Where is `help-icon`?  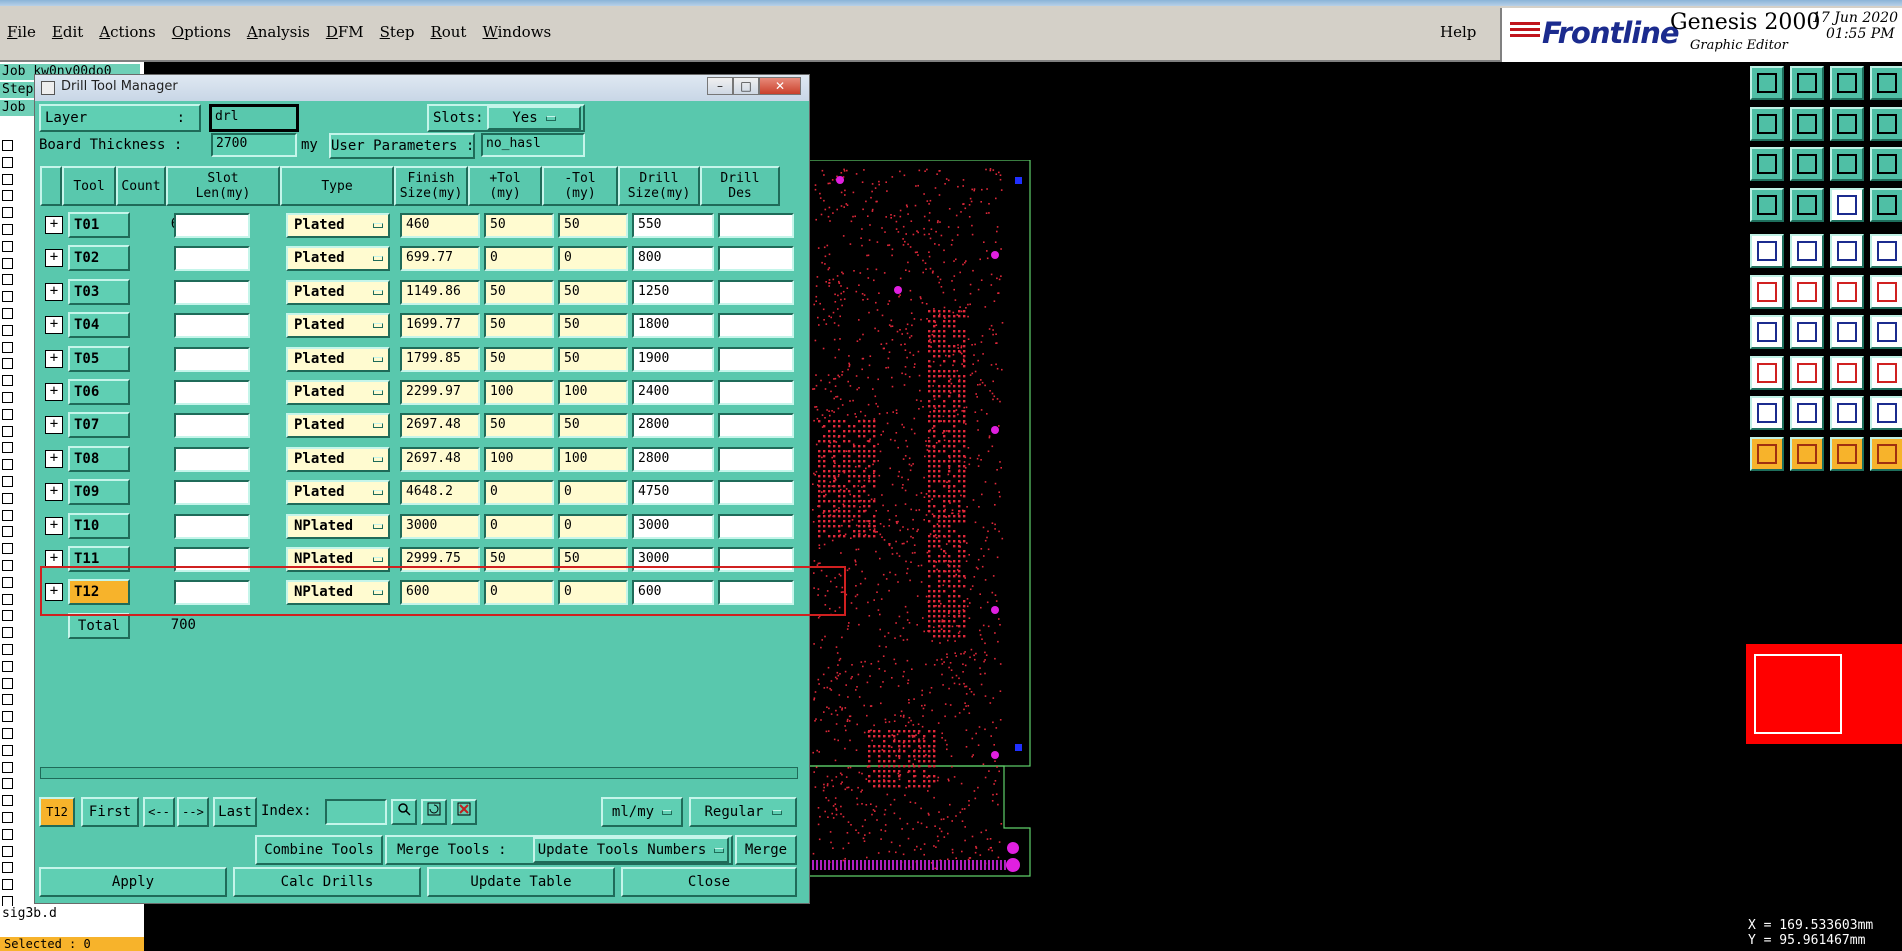
help-icon is located at coordinates (1886, 164).